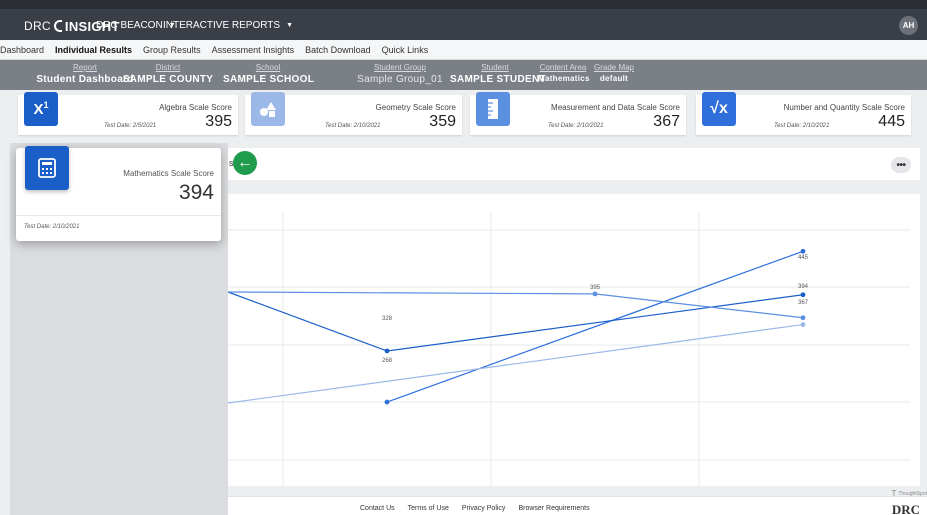 The width and height of the screenshot is (927, 515). Describe the element at coordinates (614, 73) in the screenshot. I see `filter-grade-map: Grade Map default` at that location.